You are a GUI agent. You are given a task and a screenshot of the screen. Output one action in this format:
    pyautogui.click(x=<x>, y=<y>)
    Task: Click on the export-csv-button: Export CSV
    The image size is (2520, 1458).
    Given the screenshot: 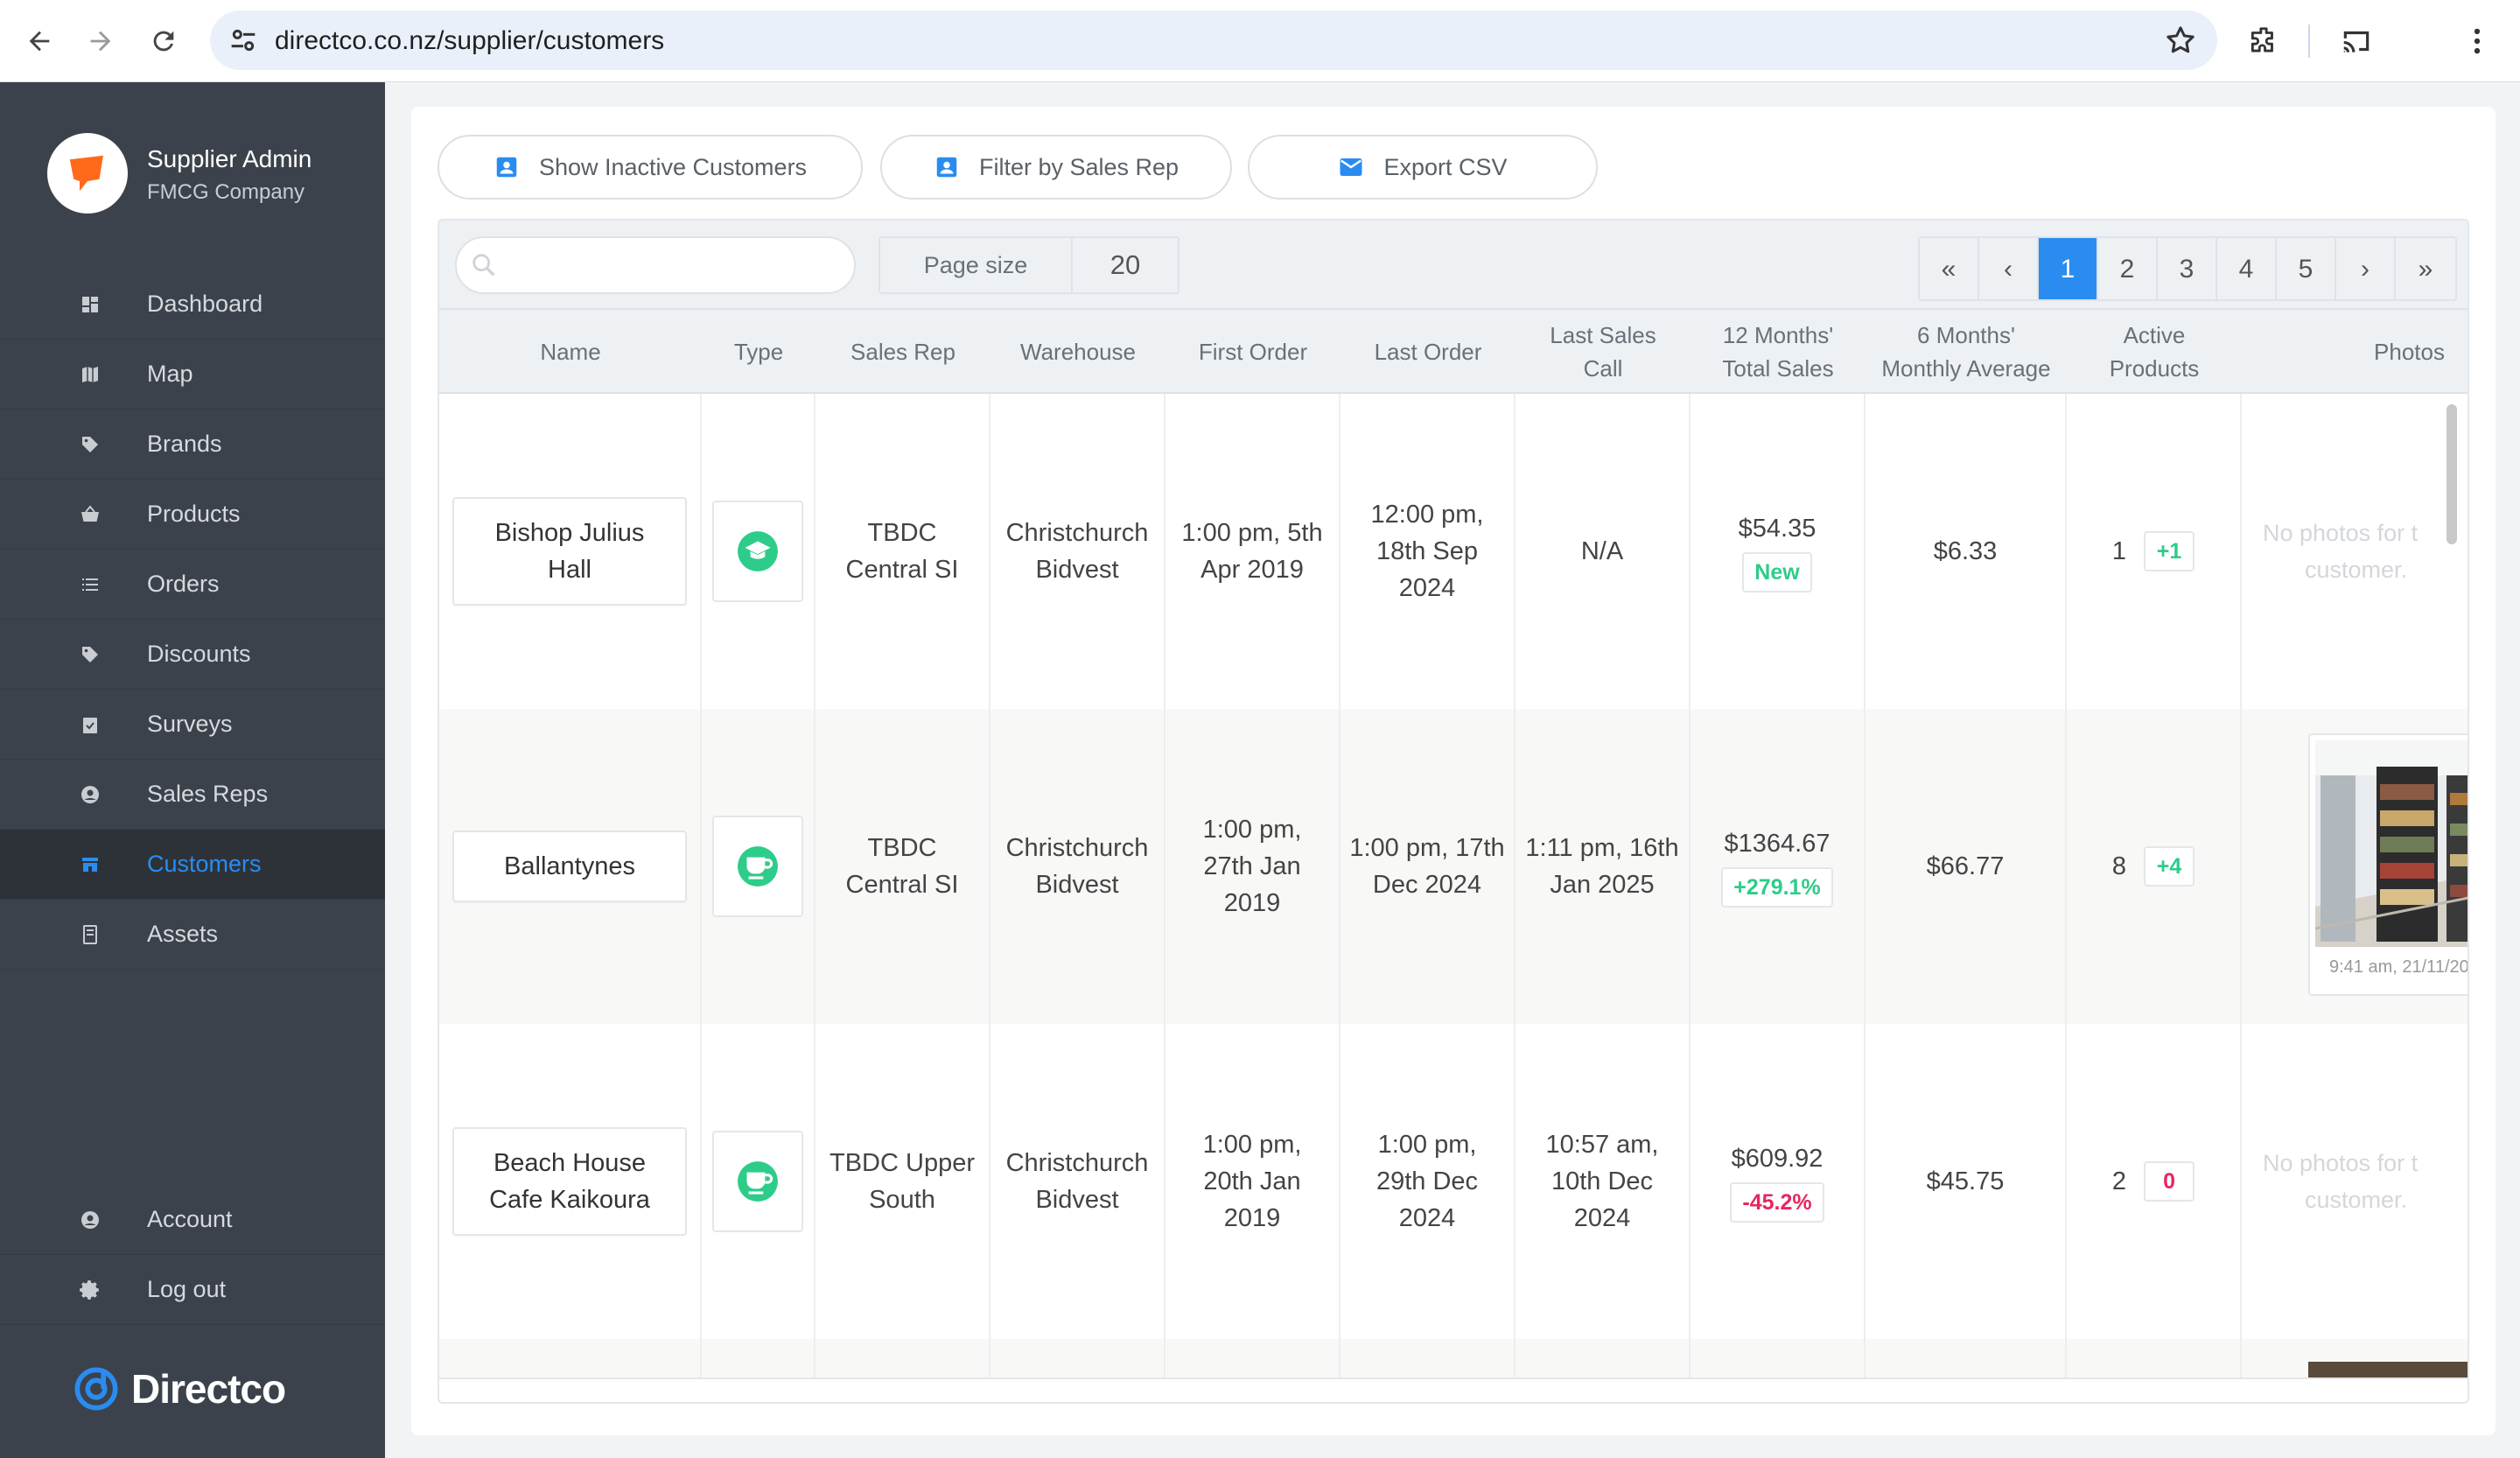 What is the action you would take?
    pyautogui.click(x=1423, y=167)
    